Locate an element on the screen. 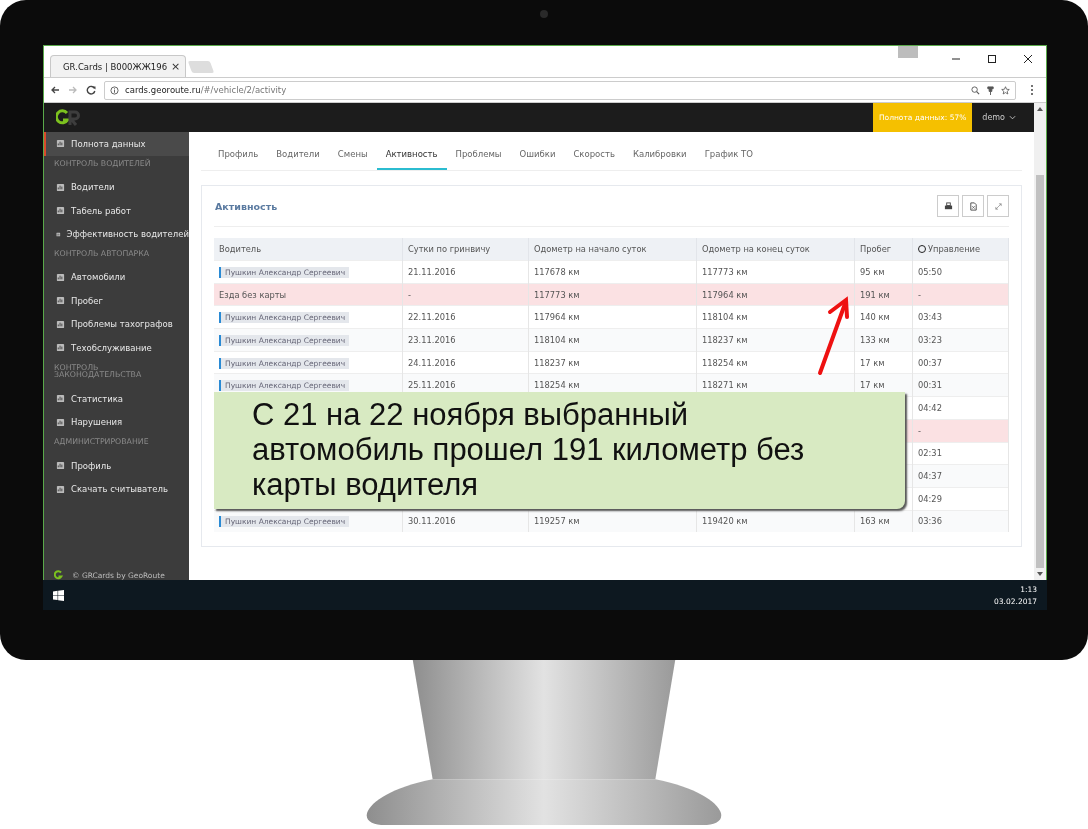 The height and width of the screenshot is (829, 1088). tab: Проблемы is located at coordinates (478, 159).